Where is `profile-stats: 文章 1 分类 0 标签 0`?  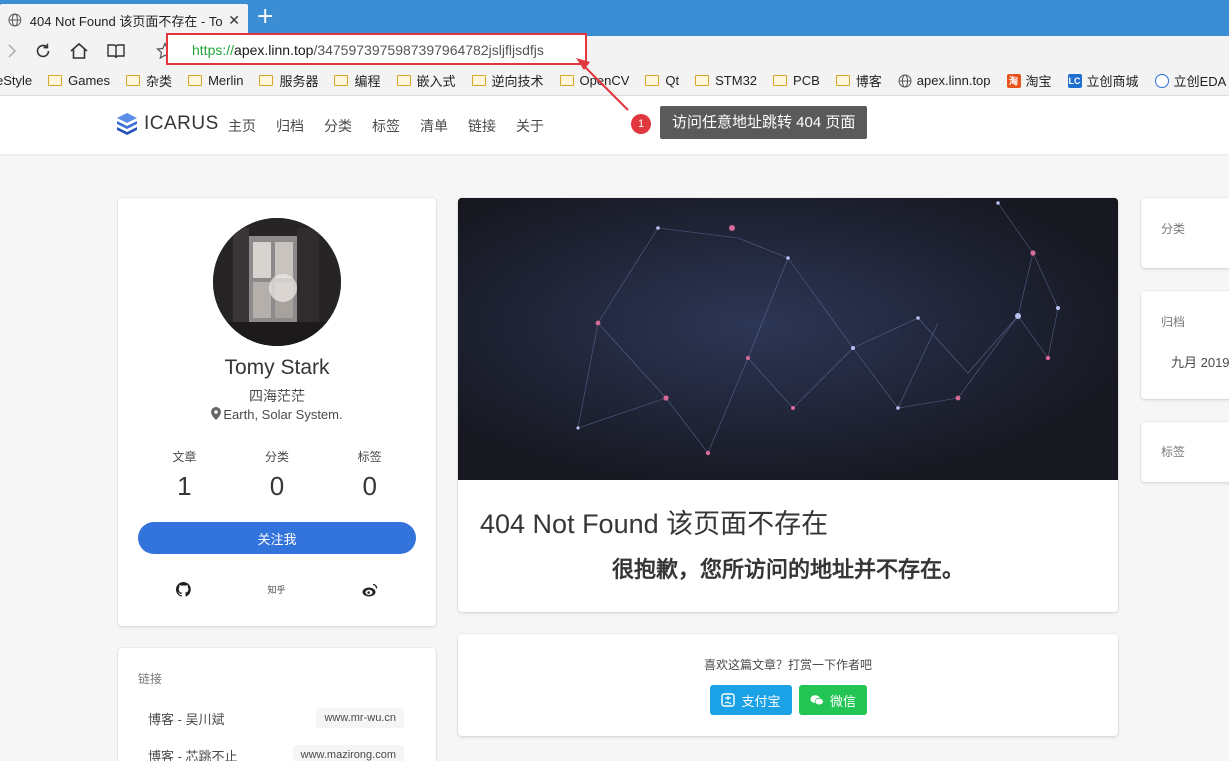 profile-stats: 文章 1 分类 0 标签 0 is located at coordinates (277, 475).